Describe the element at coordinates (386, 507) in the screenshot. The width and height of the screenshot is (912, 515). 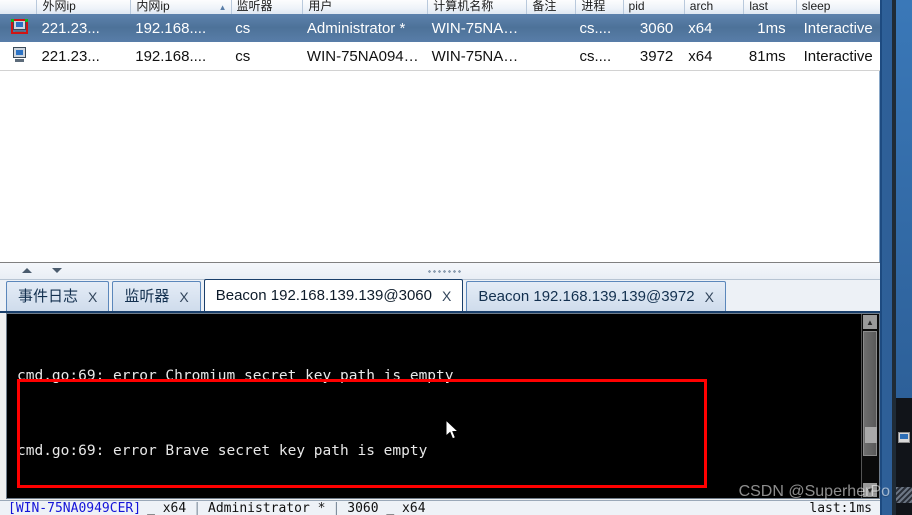
I see `status-pid-arch: 3060 _ x64` at that location.